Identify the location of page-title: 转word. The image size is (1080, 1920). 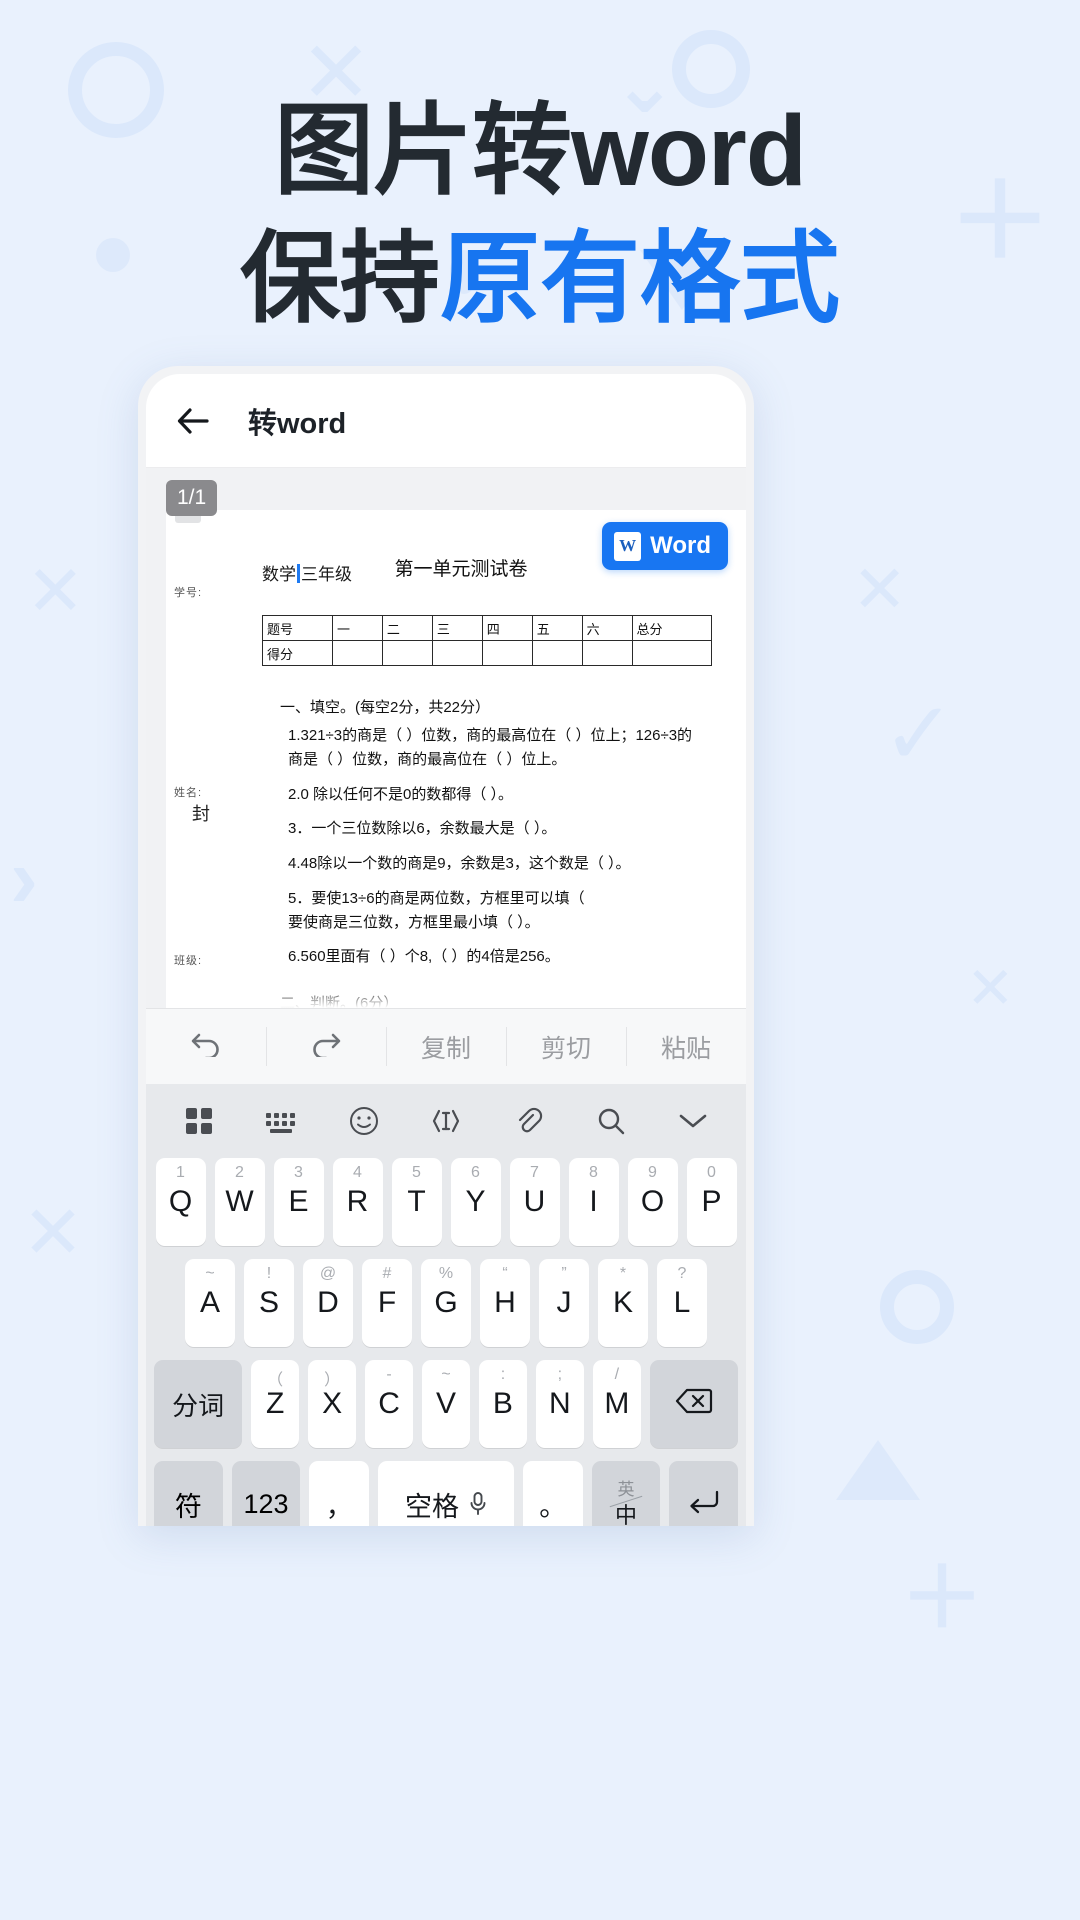
(297, 423).